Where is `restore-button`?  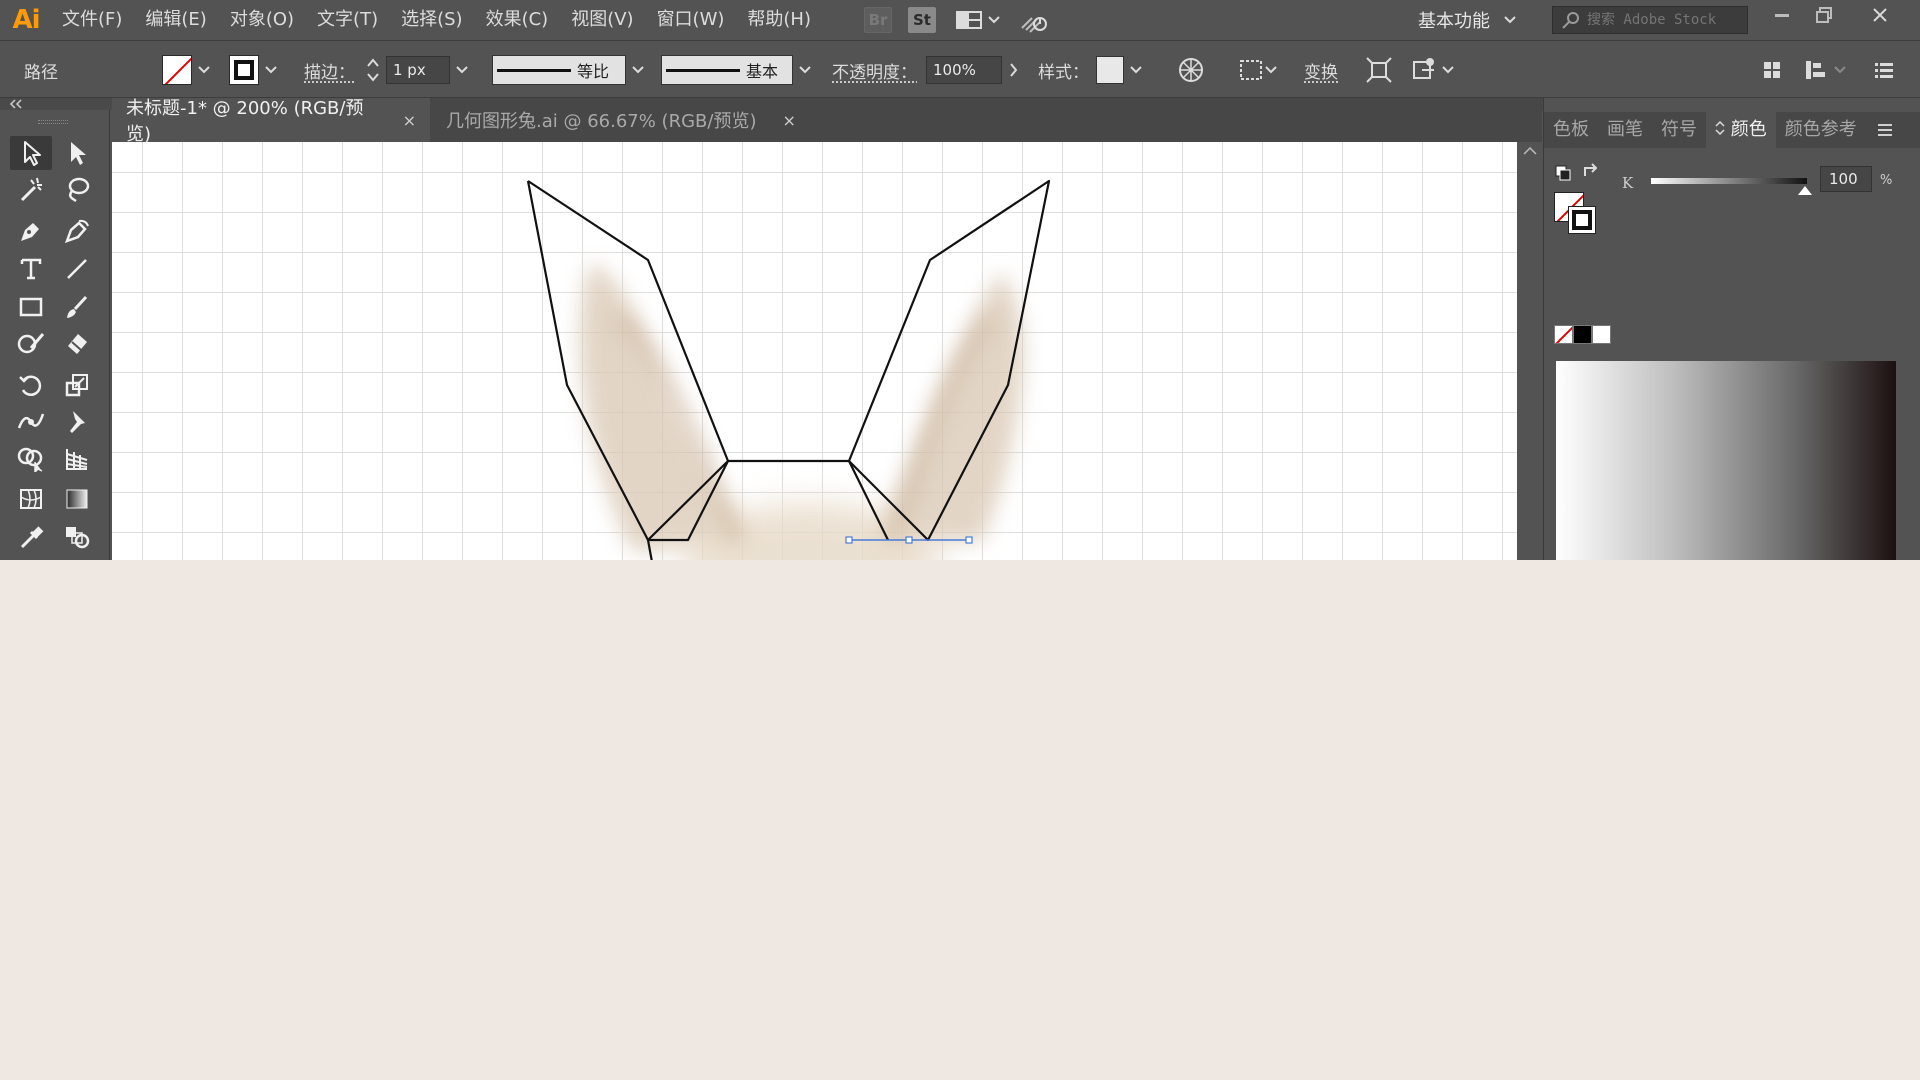
restore-button is located at coordinates (1824, 15).